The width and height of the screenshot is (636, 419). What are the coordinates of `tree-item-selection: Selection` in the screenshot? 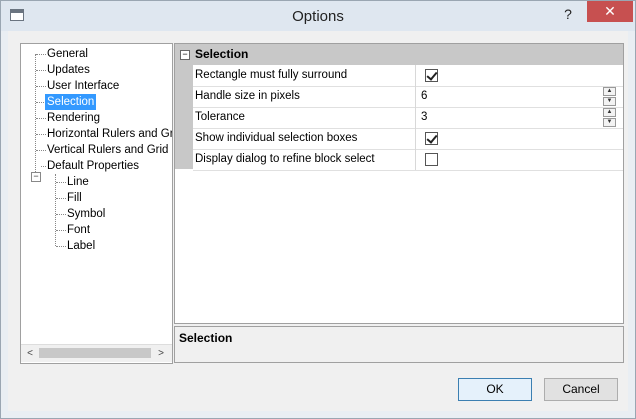 It's located at (71, 102).